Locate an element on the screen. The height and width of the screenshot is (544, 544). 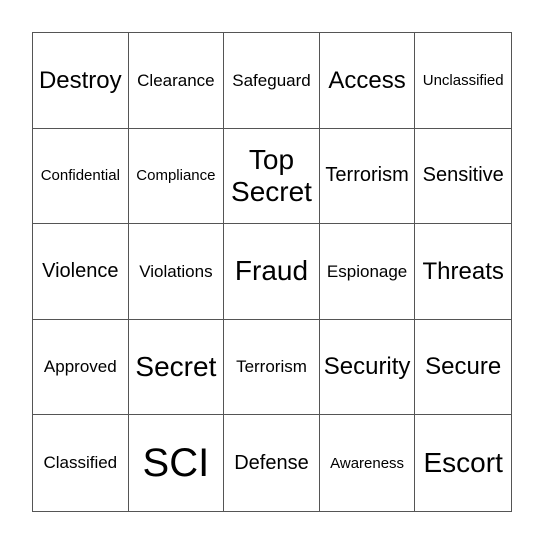
bingo-cell: Unclassified is located at coordinates (463, 81).